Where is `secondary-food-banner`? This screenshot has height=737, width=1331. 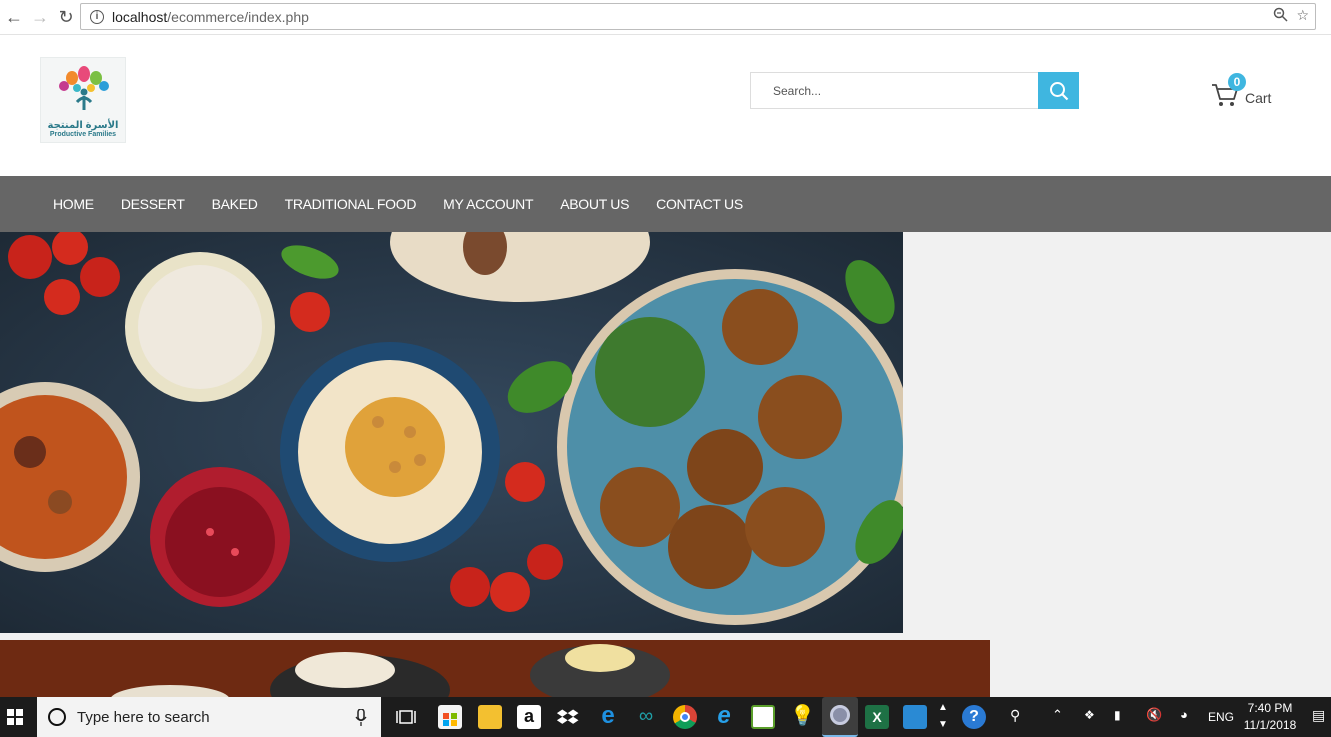
secondary-food-banner is located at coordinates (495, 668).